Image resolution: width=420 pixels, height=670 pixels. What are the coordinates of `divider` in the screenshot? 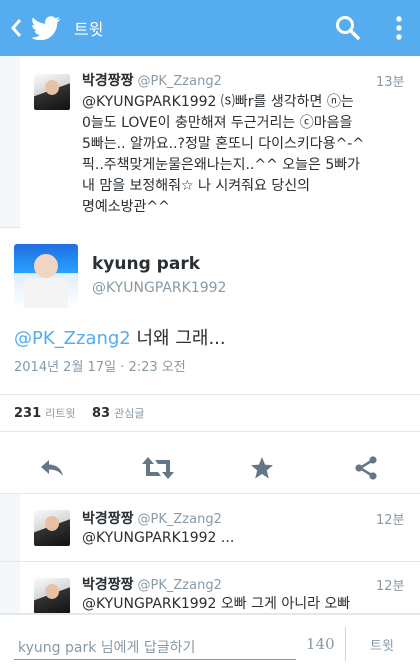 It's located at (345, 644).